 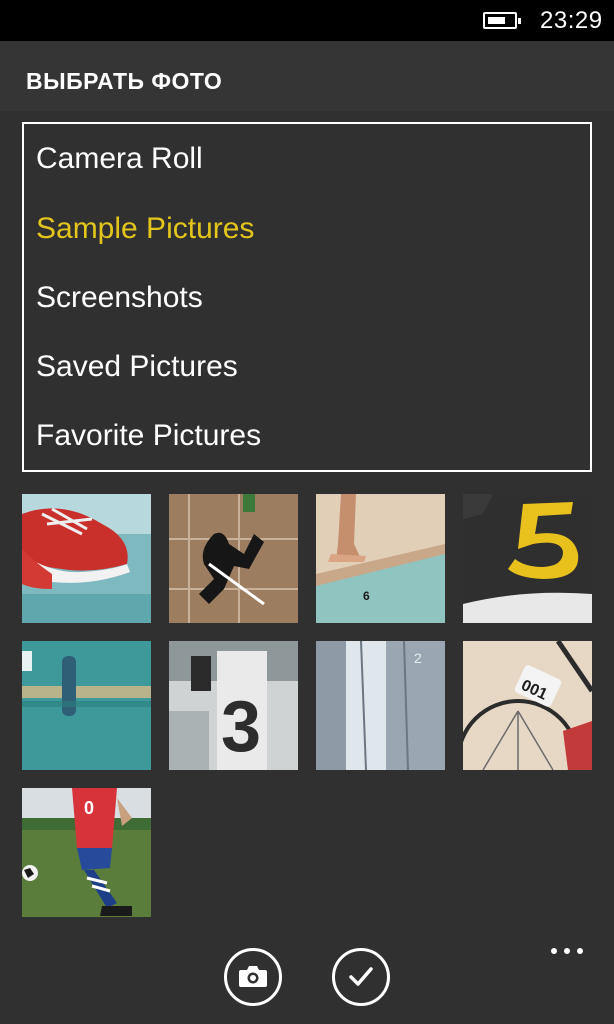 I want to click on more-dots-icon, so click(x=567, y=952).